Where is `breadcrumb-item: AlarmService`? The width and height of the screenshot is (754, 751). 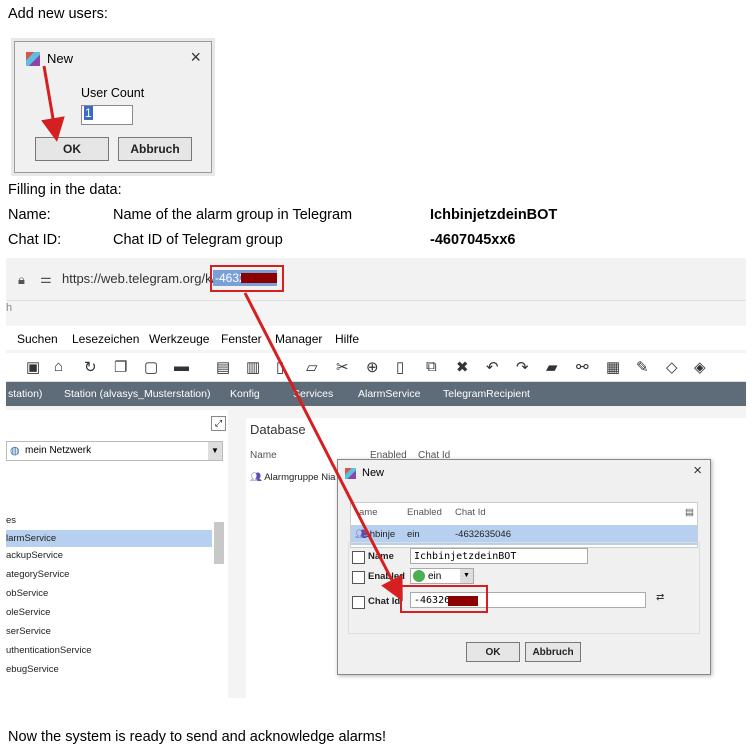
breadcrumb-item: AlarmService is located at coordinates (389, 394).